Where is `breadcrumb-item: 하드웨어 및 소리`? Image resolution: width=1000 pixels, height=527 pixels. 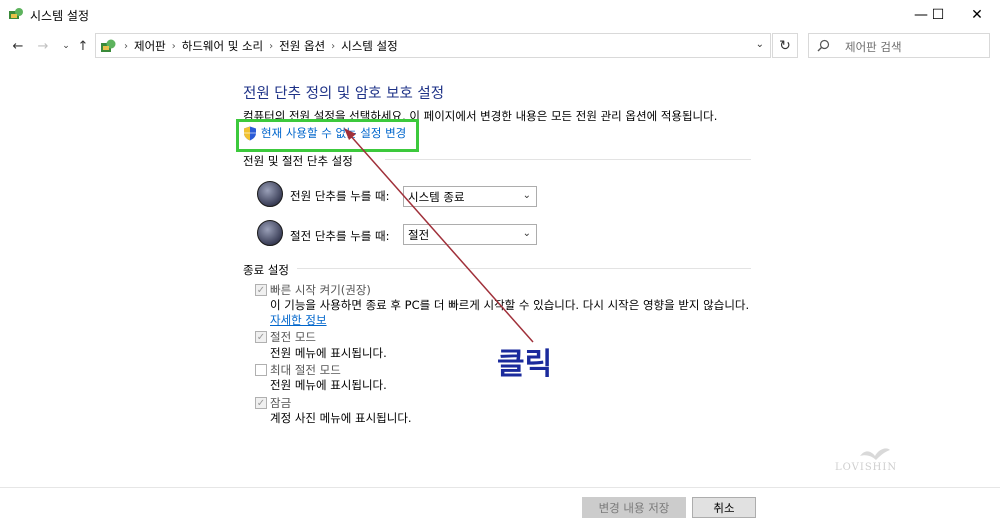 breadcrumb-item: 하드웨어 및 소리 is located at coordinates (222, 46).